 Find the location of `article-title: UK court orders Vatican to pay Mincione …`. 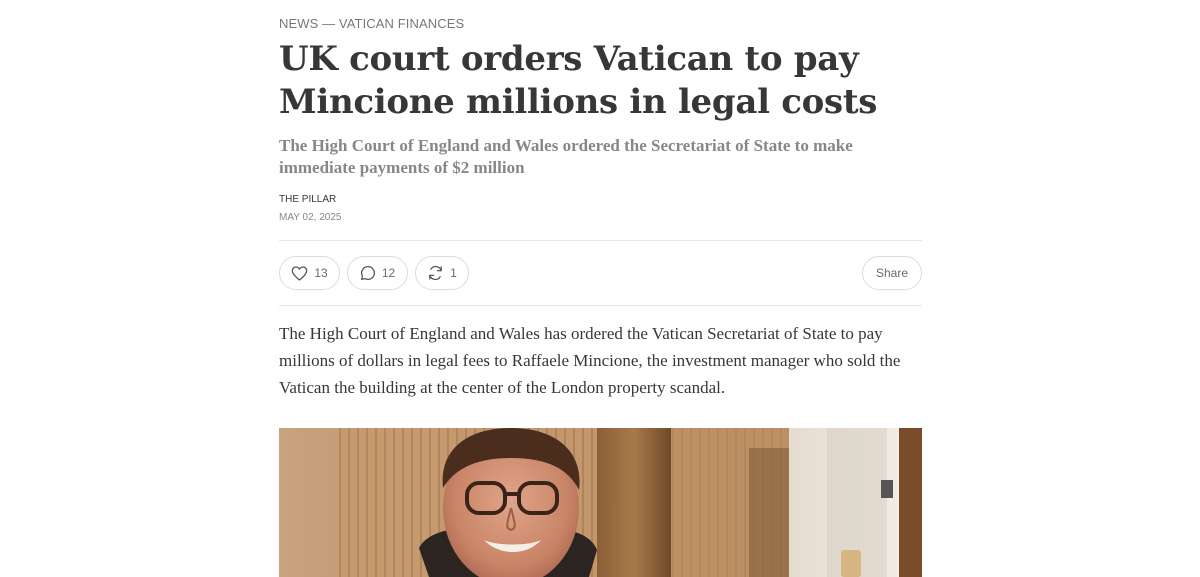

article-title: UK court orders Vatican to pay Mincione … is located at coordinates (578, 80).